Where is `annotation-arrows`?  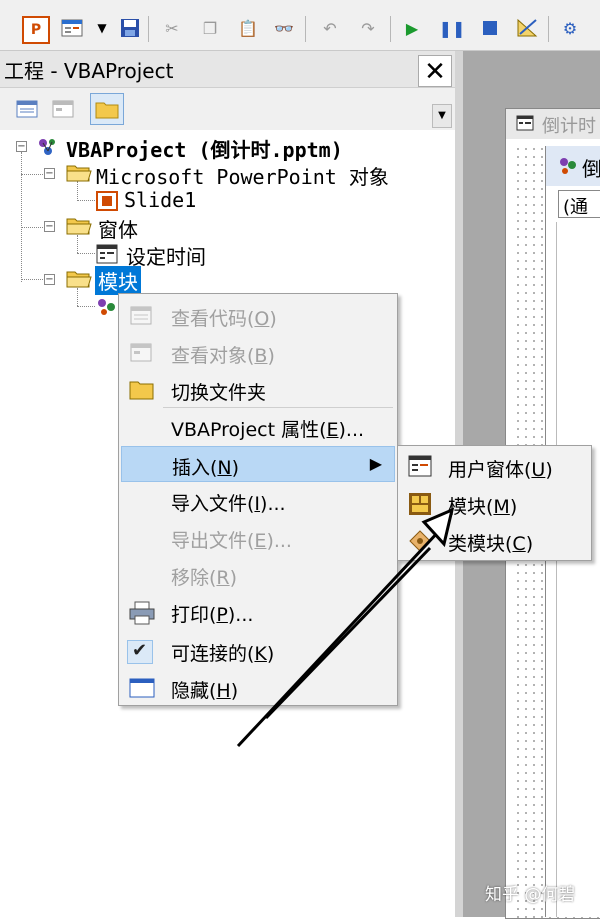 annotation-arrows is located at coordinates (345, 627).